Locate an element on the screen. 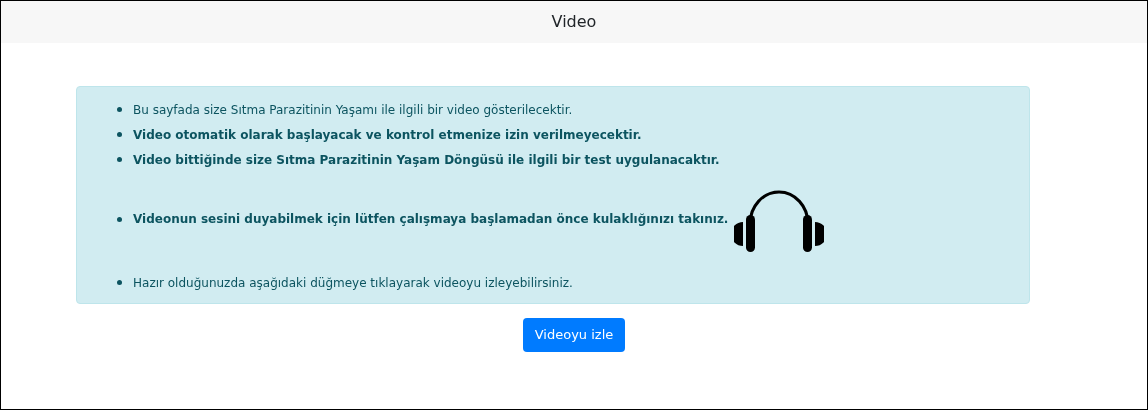  watch-video-button: Videoyu izle is located at coordinates (574, 335).